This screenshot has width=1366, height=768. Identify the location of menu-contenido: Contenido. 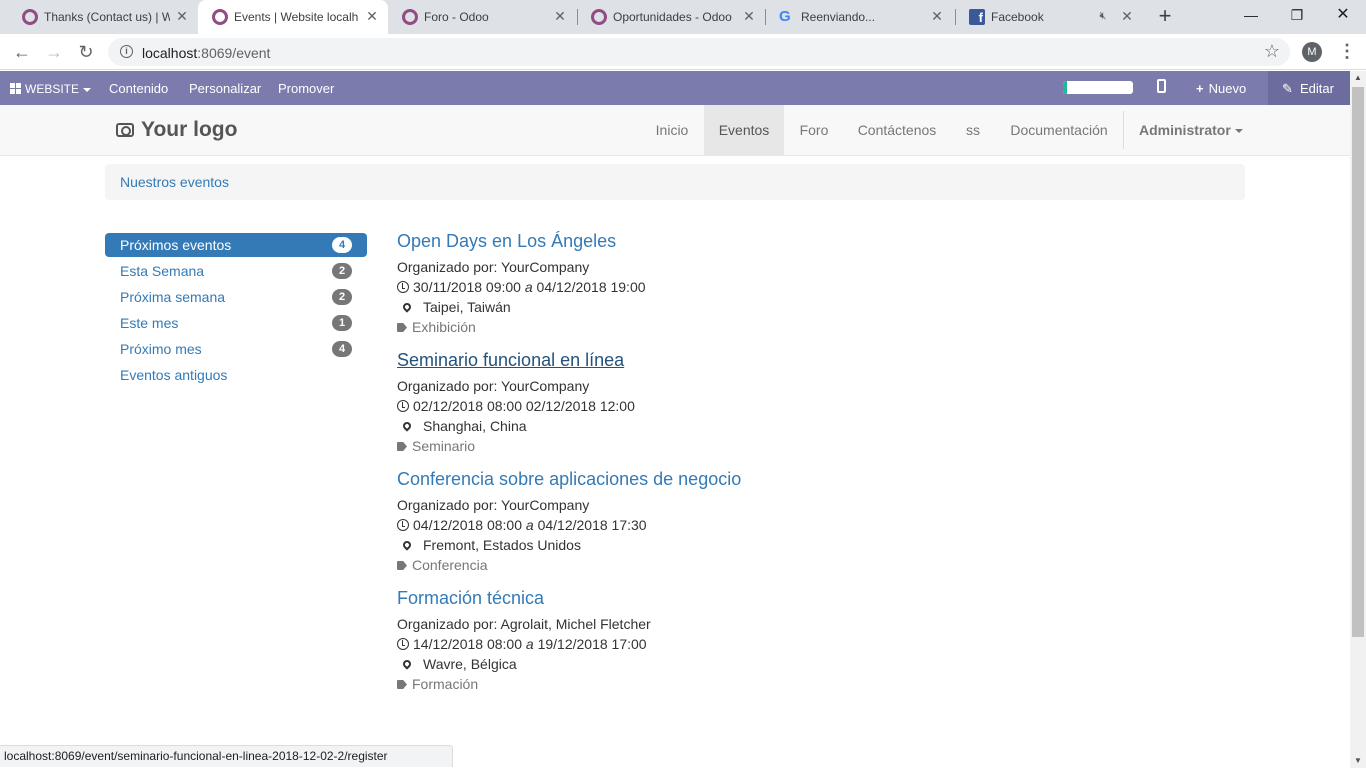
(138, 88).